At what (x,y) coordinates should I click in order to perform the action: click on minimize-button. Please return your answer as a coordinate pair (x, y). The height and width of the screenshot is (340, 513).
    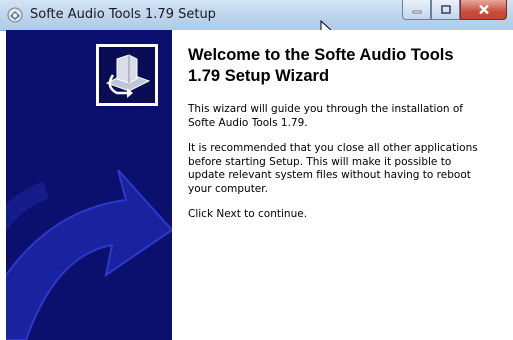
    Looking at the image, I should click on (416, 10).